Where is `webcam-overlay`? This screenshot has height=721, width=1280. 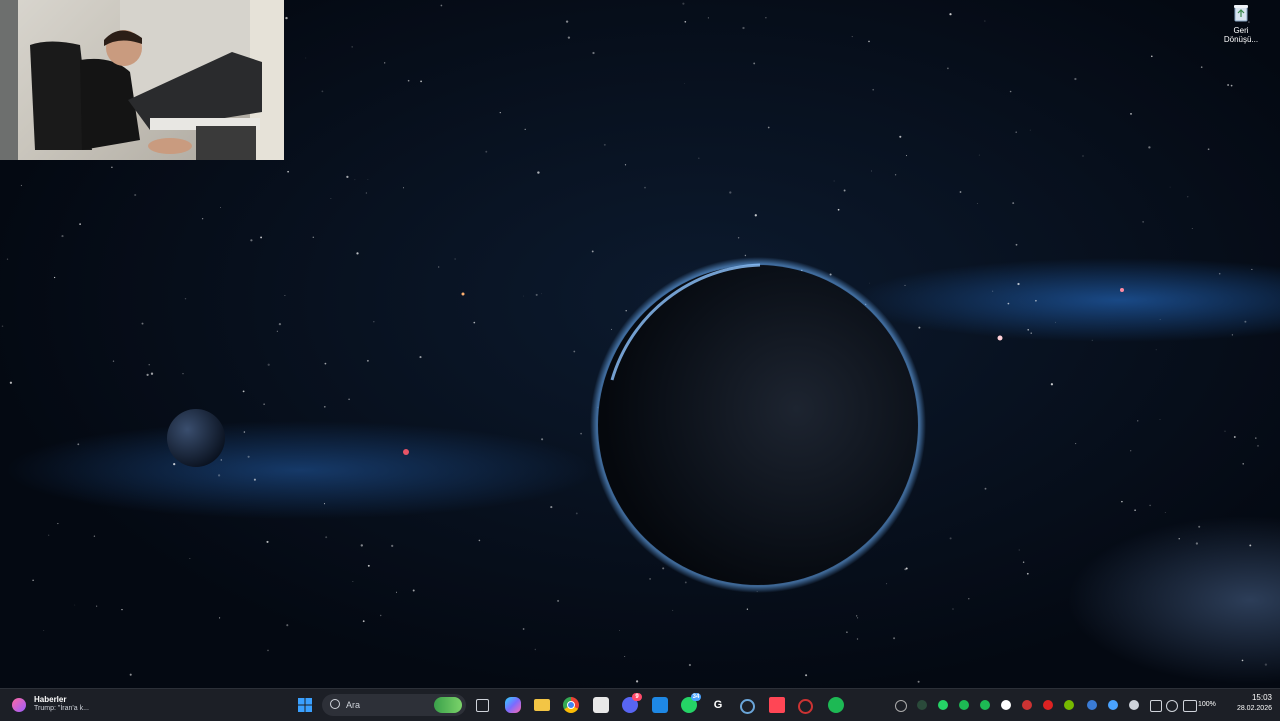
webcam-overlay is located at coordinates (142, 80).